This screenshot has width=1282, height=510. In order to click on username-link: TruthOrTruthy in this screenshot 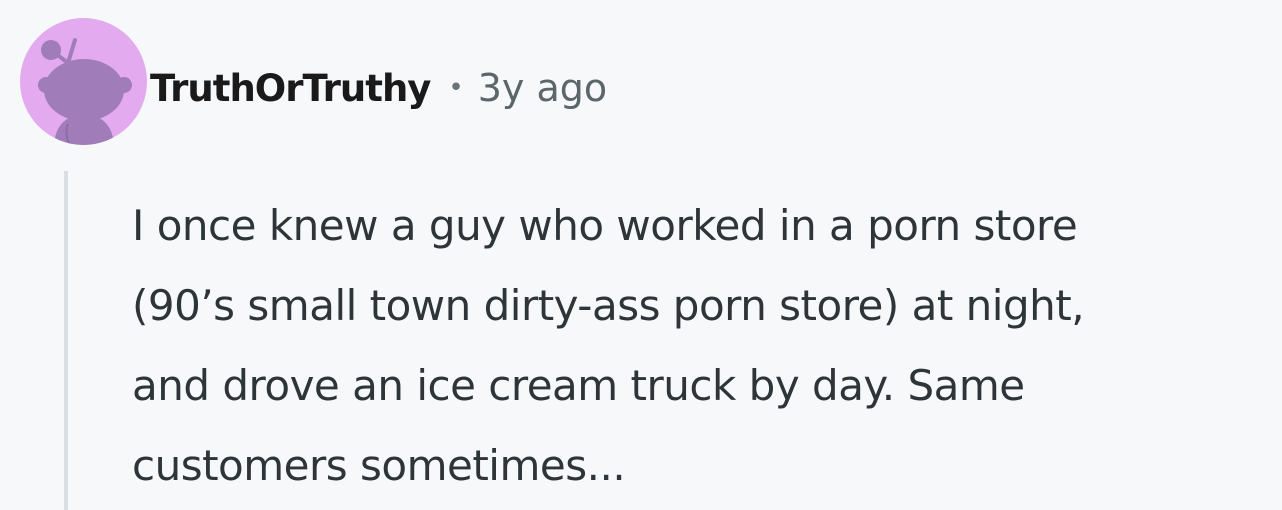, I will do `click(290, 88)`.